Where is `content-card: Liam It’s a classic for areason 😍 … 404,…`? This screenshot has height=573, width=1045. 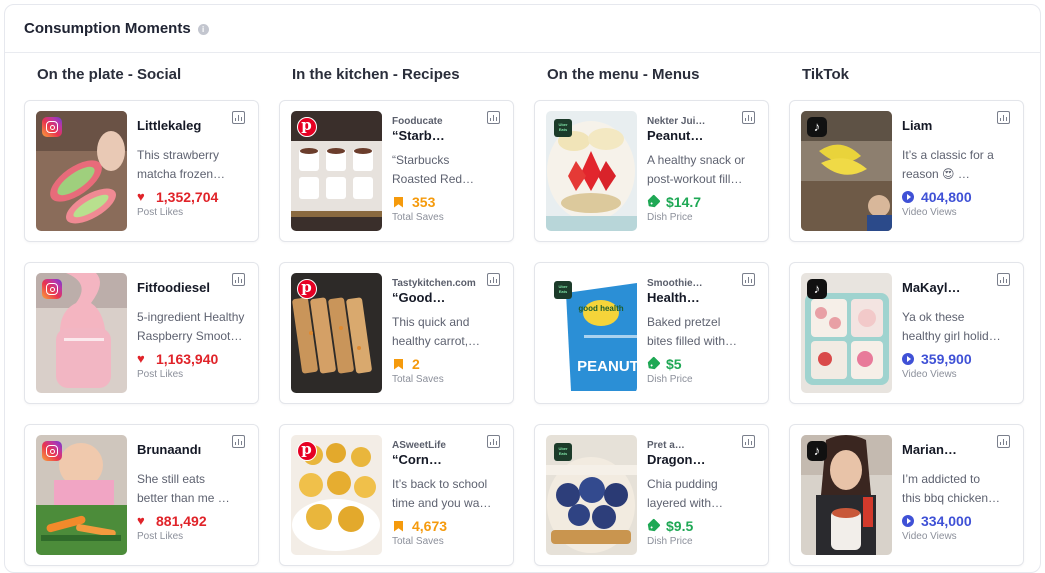 content-card: Liam It’s a classic for areason 😍 … 404,… is located at coordinates (906, 171).